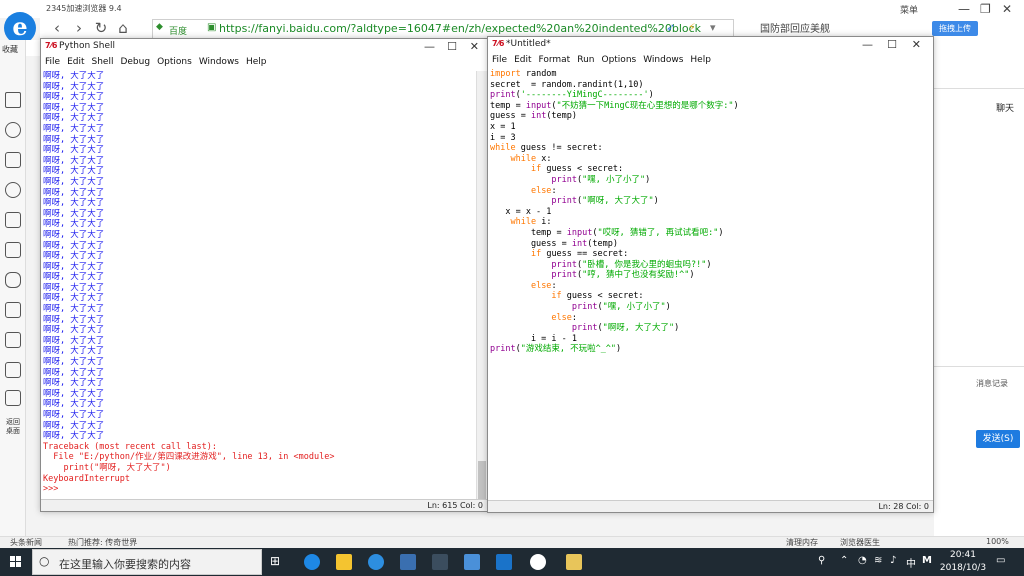 This screenshot has width=1024, height=576. Describe the element at coordinates (219, 62) in the screenshot. I see `shell-menu-windows: Windows` at that location.